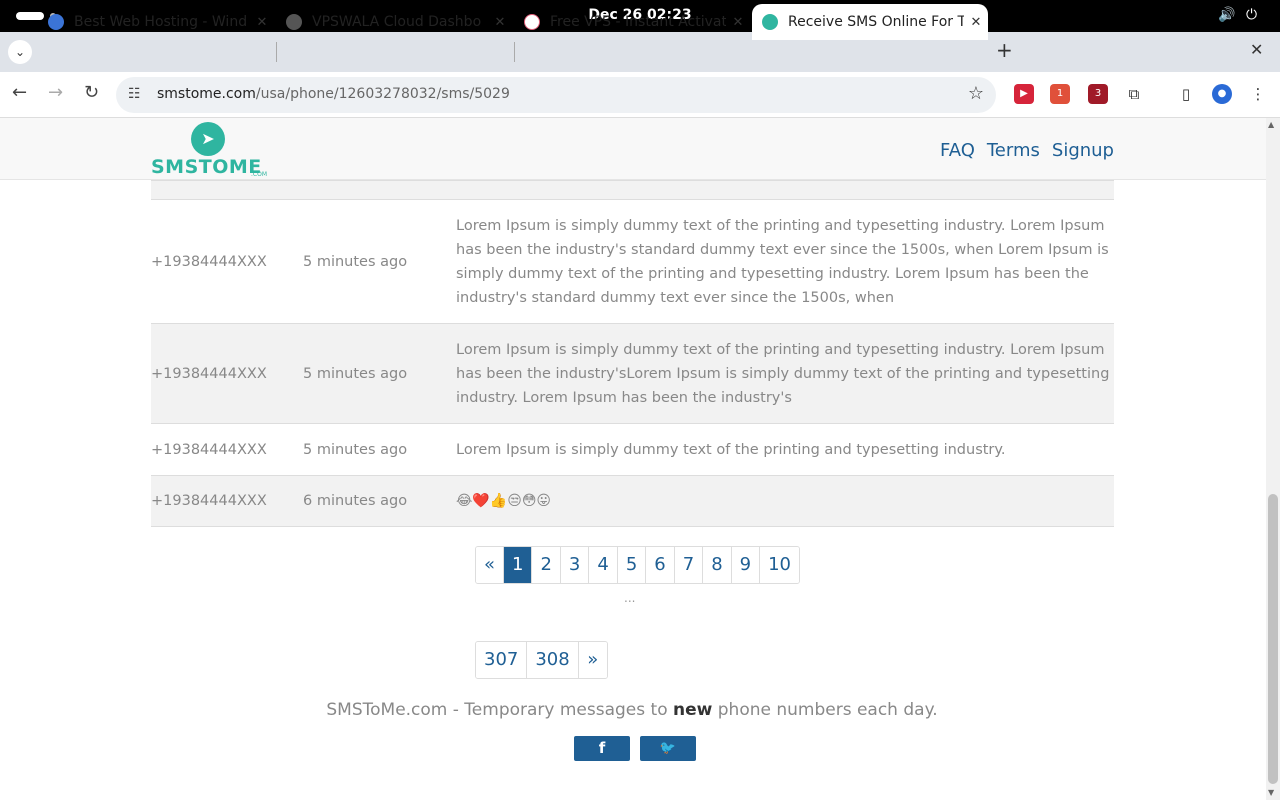 The height and width of the screenshot is (800, 1280). Describe the element at coordinates (208, 139) in the screenshot. I see `logo-paper-plane-icon: ➤` at that location.